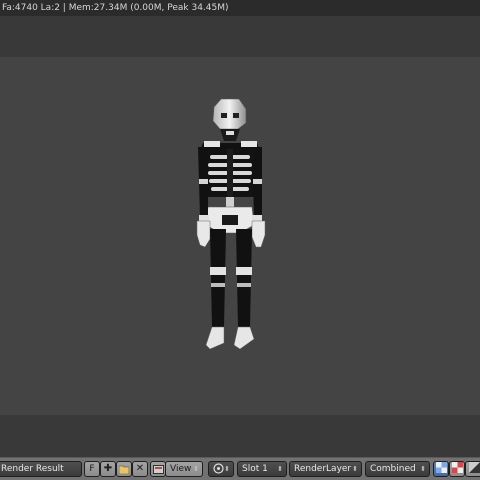 Image resolution: width=480 pixels, height=480 pixels. I want to click on render-pass-label: Combined, so click(393, 469).